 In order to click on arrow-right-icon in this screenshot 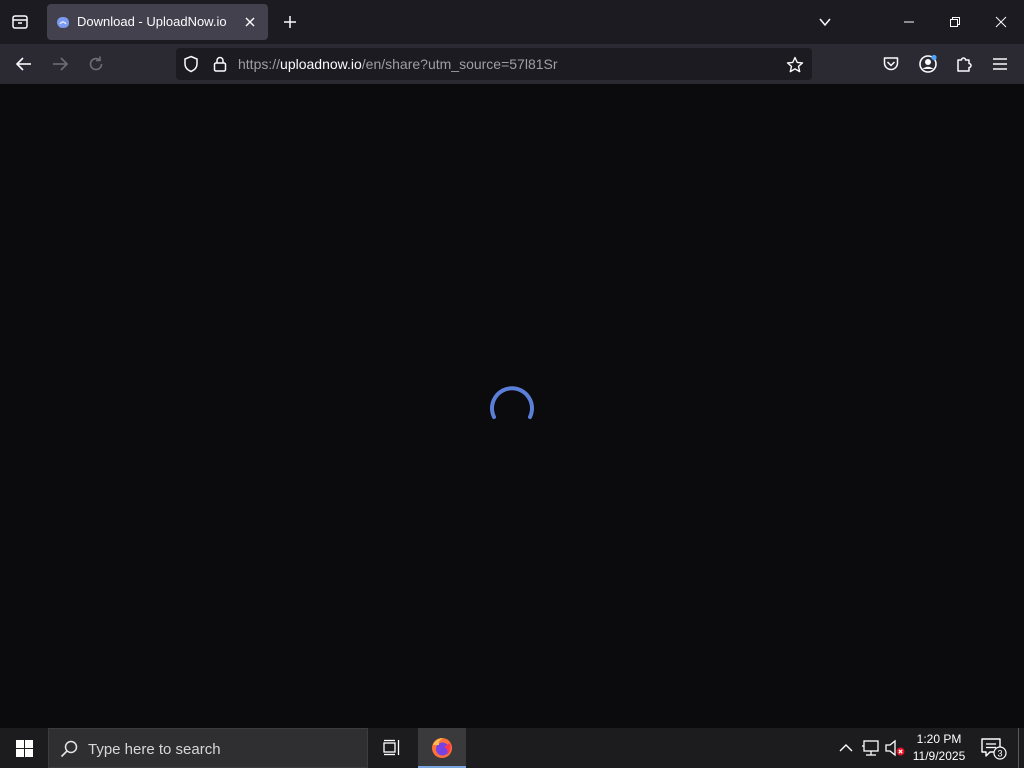, I will do `click(61, 64)`.